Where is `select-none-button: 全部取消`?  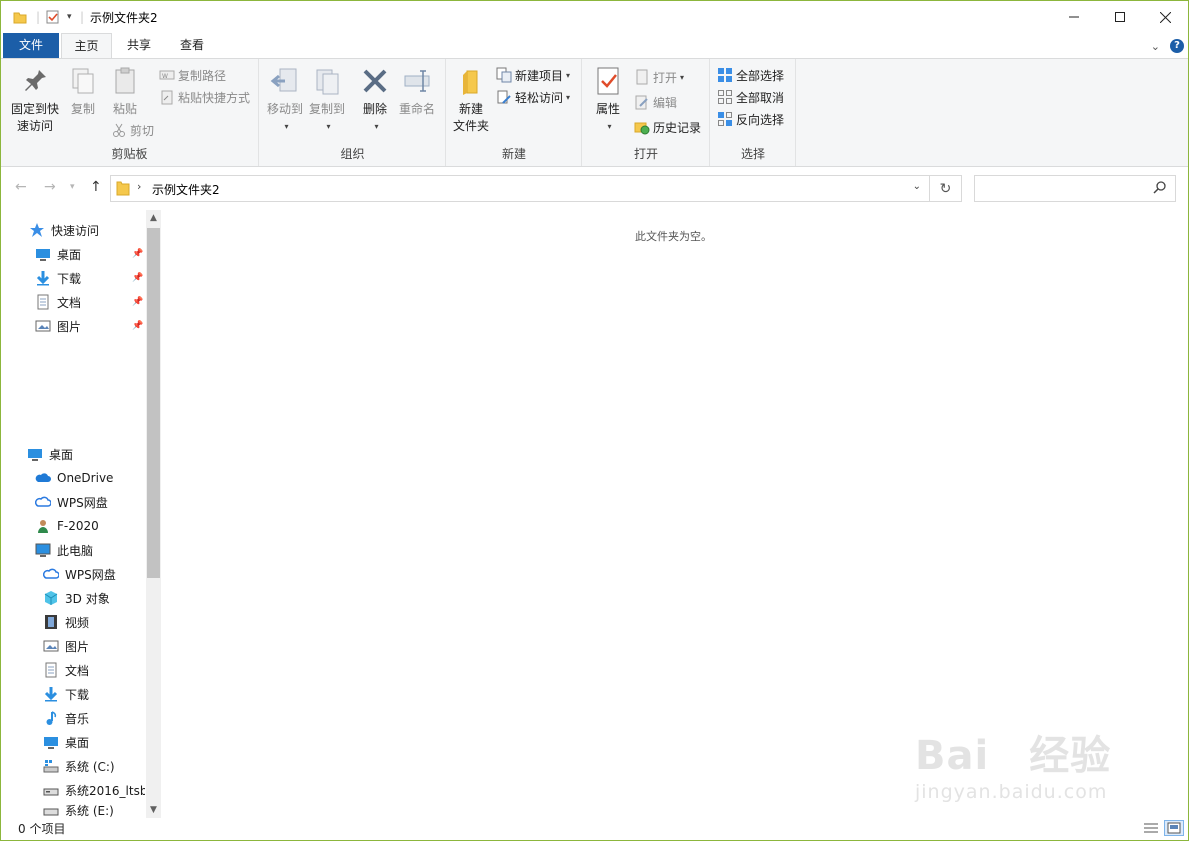
select-none-button: 全部取消 is located at coordinates (750, 97).